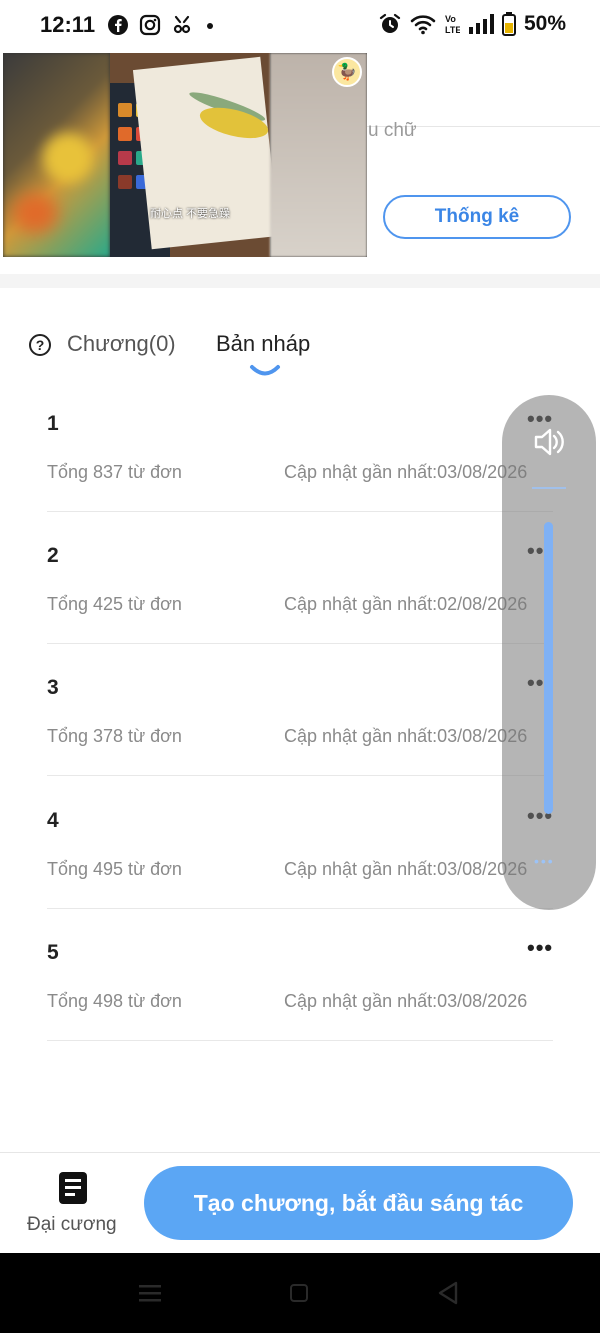  Describe the element at coordinates (53, 687) in the screenshot. I see `draft-number: 3` at that location.